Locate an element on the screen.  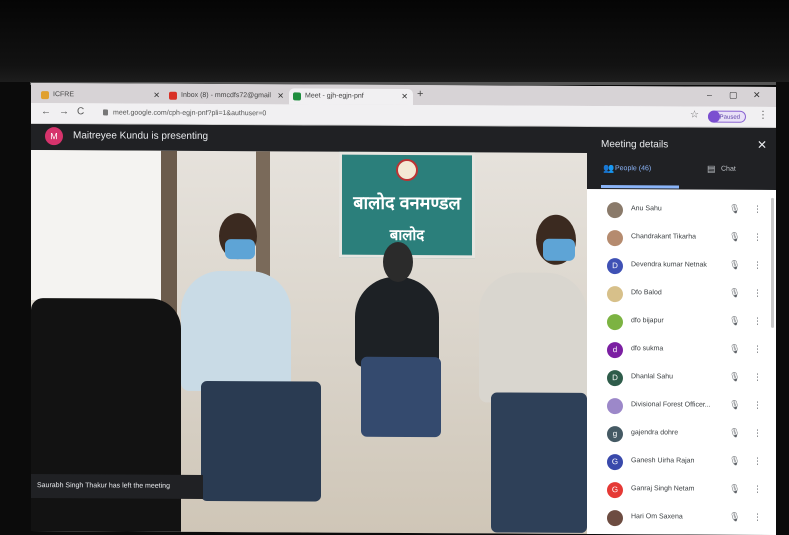
browser-menu-icon: ⋮ is located at coordinates (763, 115).